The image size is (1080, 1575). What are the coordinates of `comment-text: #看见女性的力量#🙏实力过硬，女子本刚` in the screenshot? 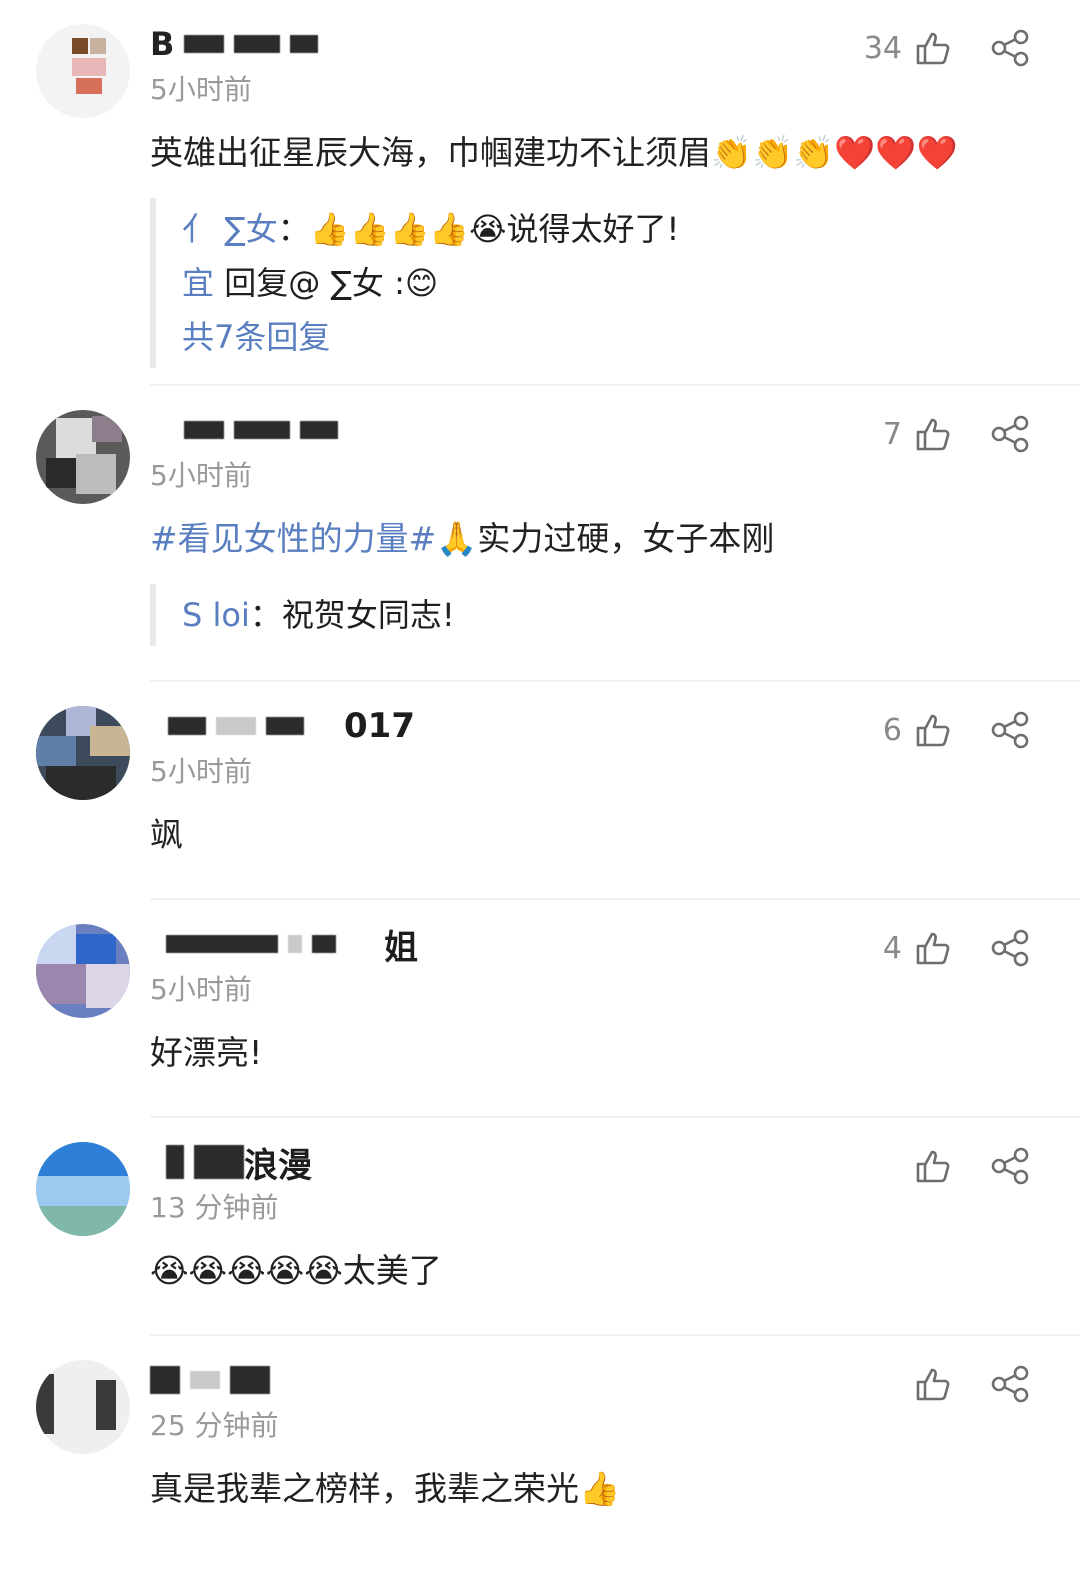 It's located at (615, 539).